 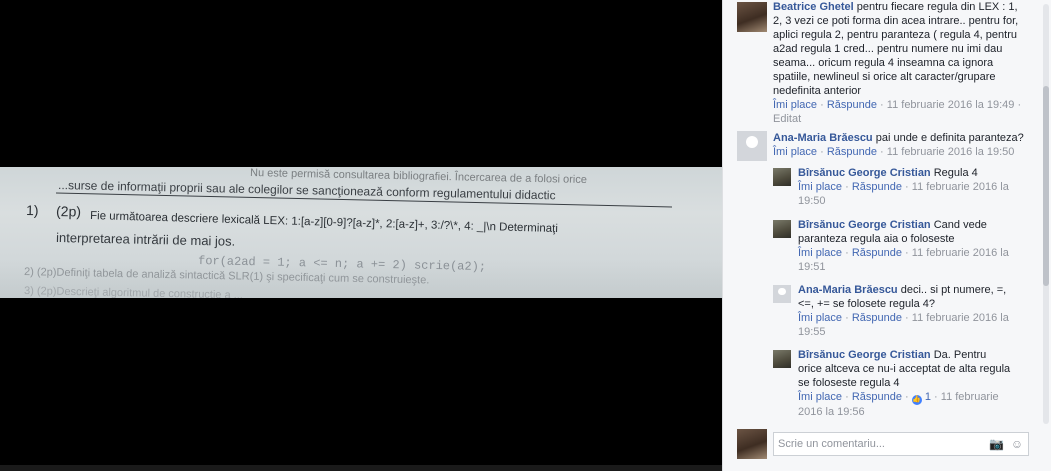 I want to click on q1-text2: interpretarea intrării de mai jos., so click(x=145, y=239).